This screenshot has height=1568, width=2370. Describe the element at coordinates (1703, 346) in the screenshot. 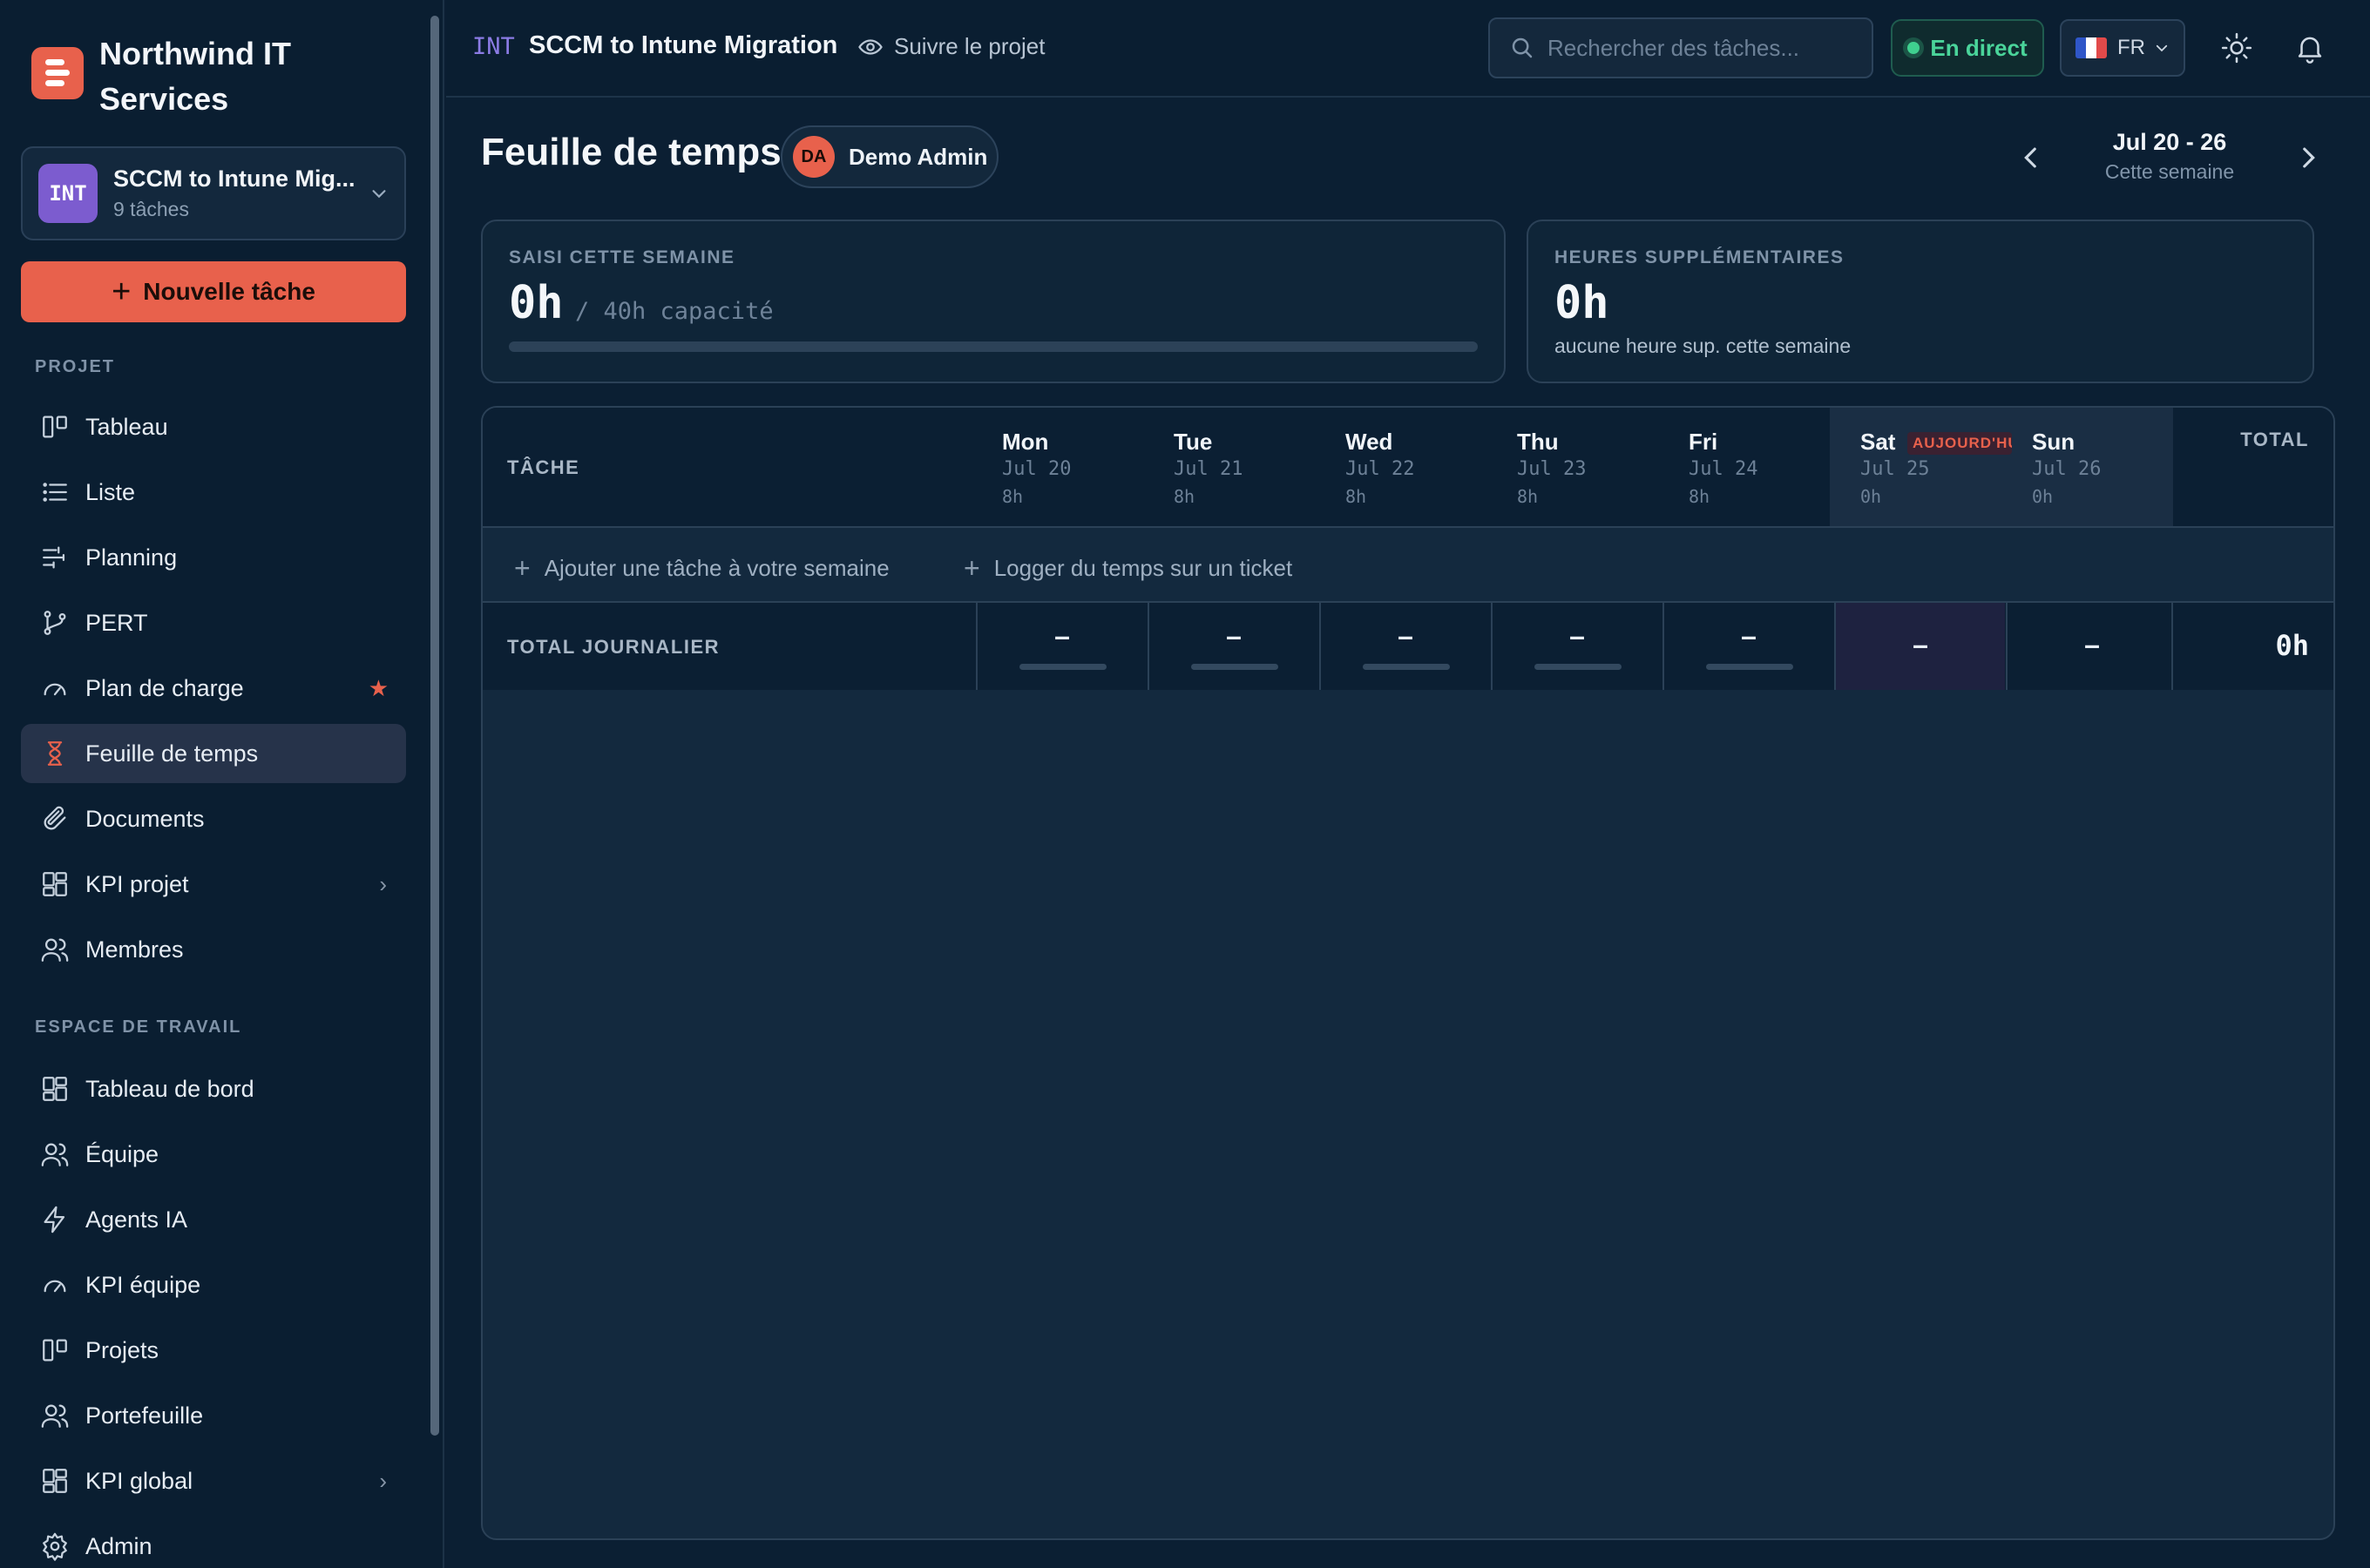

I see `overtime-note: aucune heure sup. cette semaine` at that location.